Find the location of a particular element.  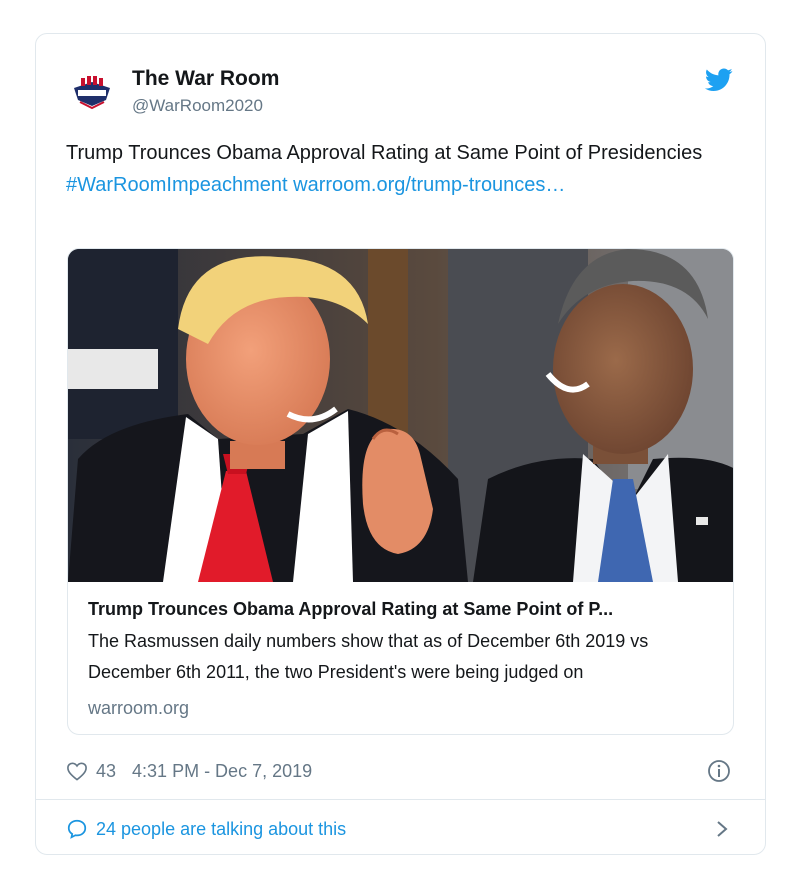

divider is located at coordinates (400, 799).